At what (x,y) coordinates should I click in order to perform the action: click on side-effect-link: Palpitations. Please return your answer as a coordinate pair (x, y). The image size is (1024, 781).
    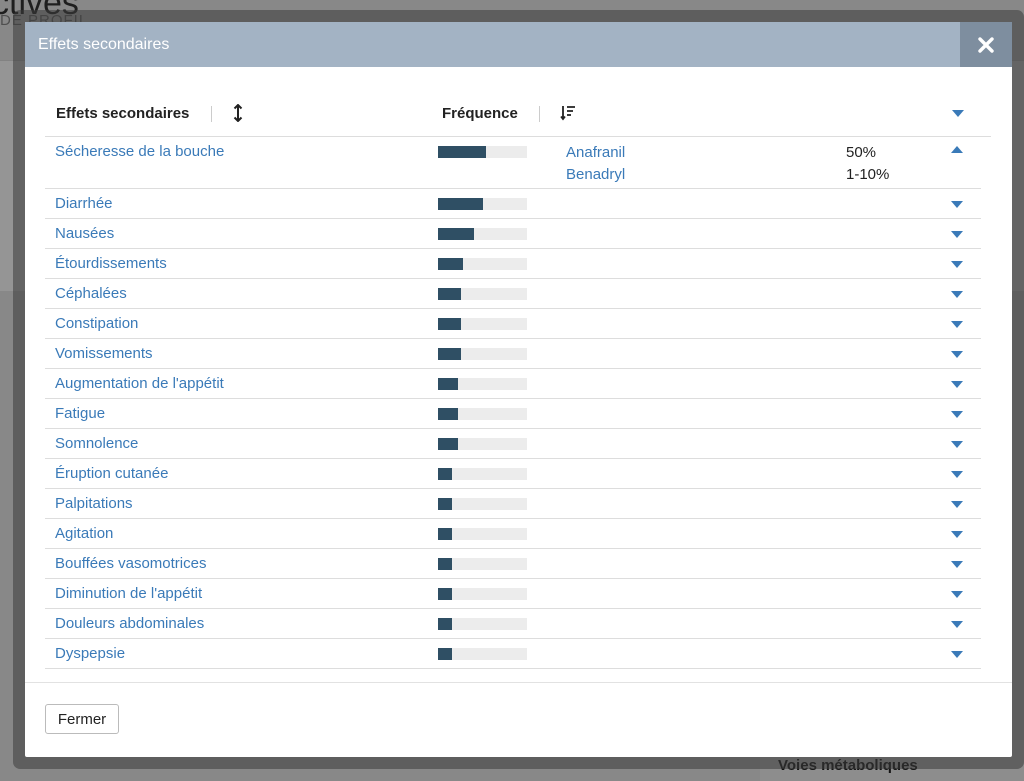
    Looking at the image, I should click on (94, 503).